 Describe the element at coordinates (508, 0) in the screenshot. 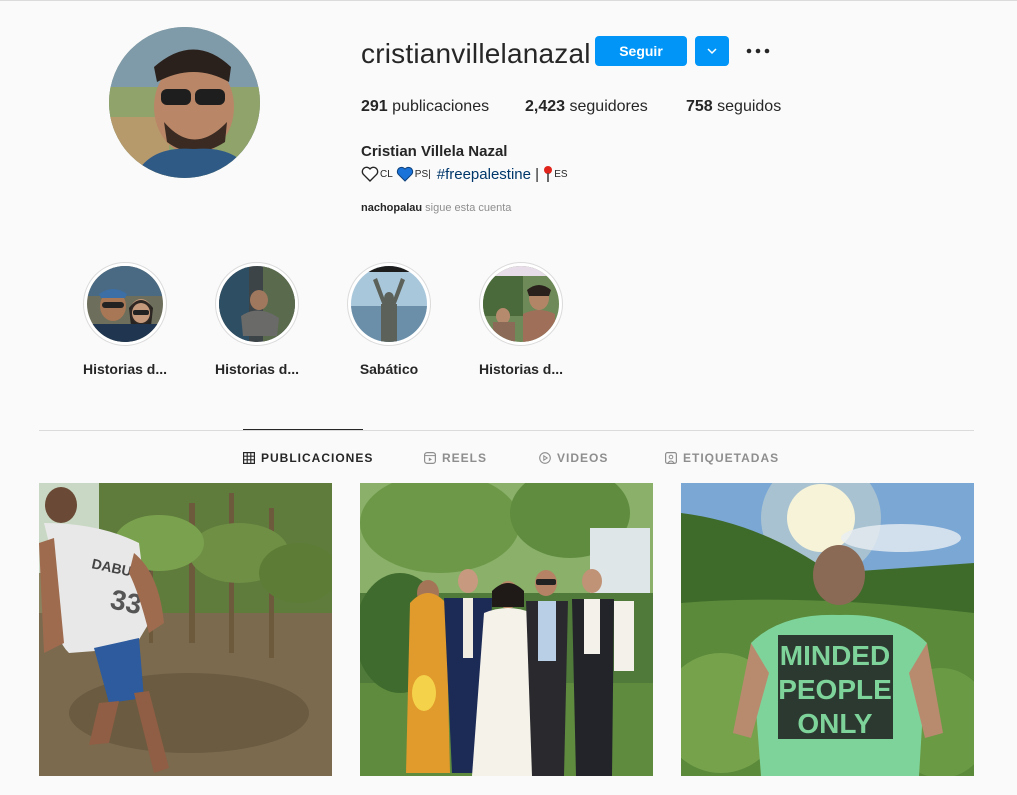

I see `top-border` at that location.